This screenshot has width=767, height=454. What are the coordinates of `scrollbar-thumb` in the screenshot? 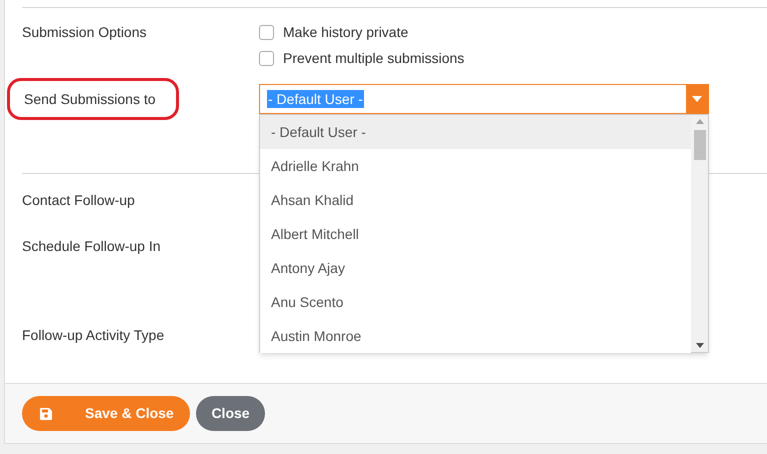 It's located at (700, 145).